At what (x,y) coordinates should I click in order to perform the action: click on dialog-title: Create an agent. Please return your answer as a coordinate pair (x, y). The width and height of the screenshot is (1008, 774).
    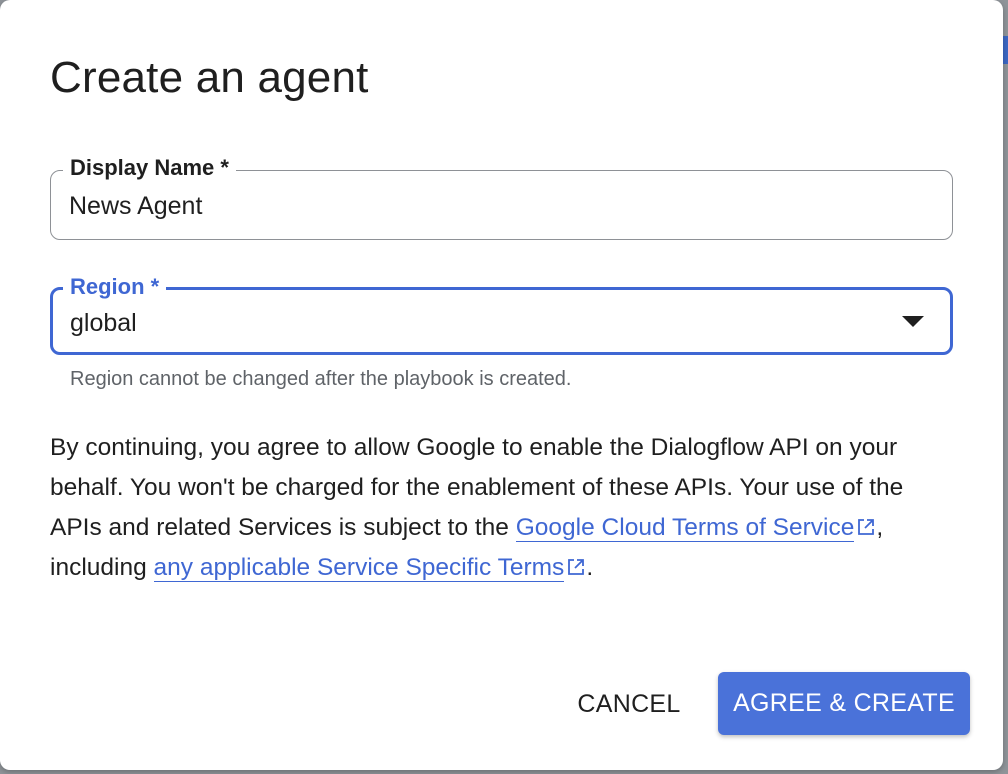
    Looking at the image, I should click on (209, 77).